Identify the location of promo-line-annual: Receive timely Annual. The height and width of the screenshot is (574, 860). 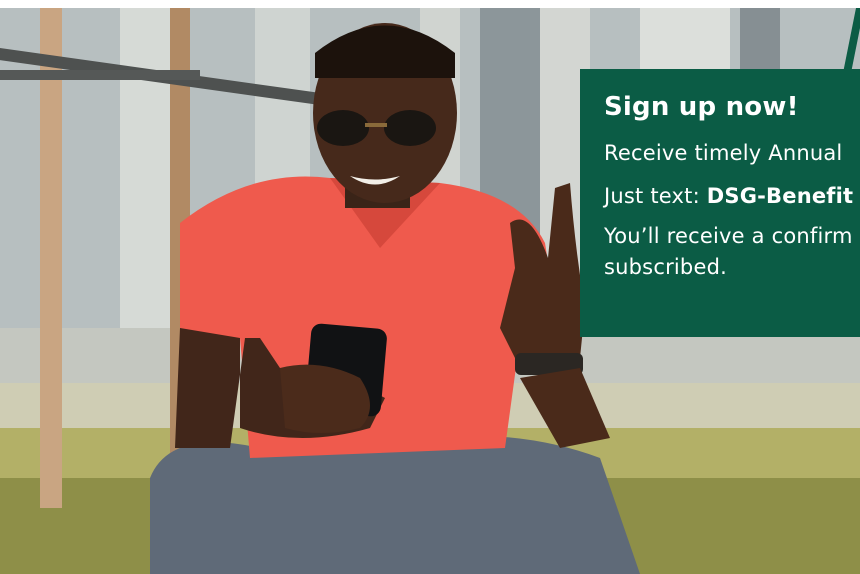
(723, 153).